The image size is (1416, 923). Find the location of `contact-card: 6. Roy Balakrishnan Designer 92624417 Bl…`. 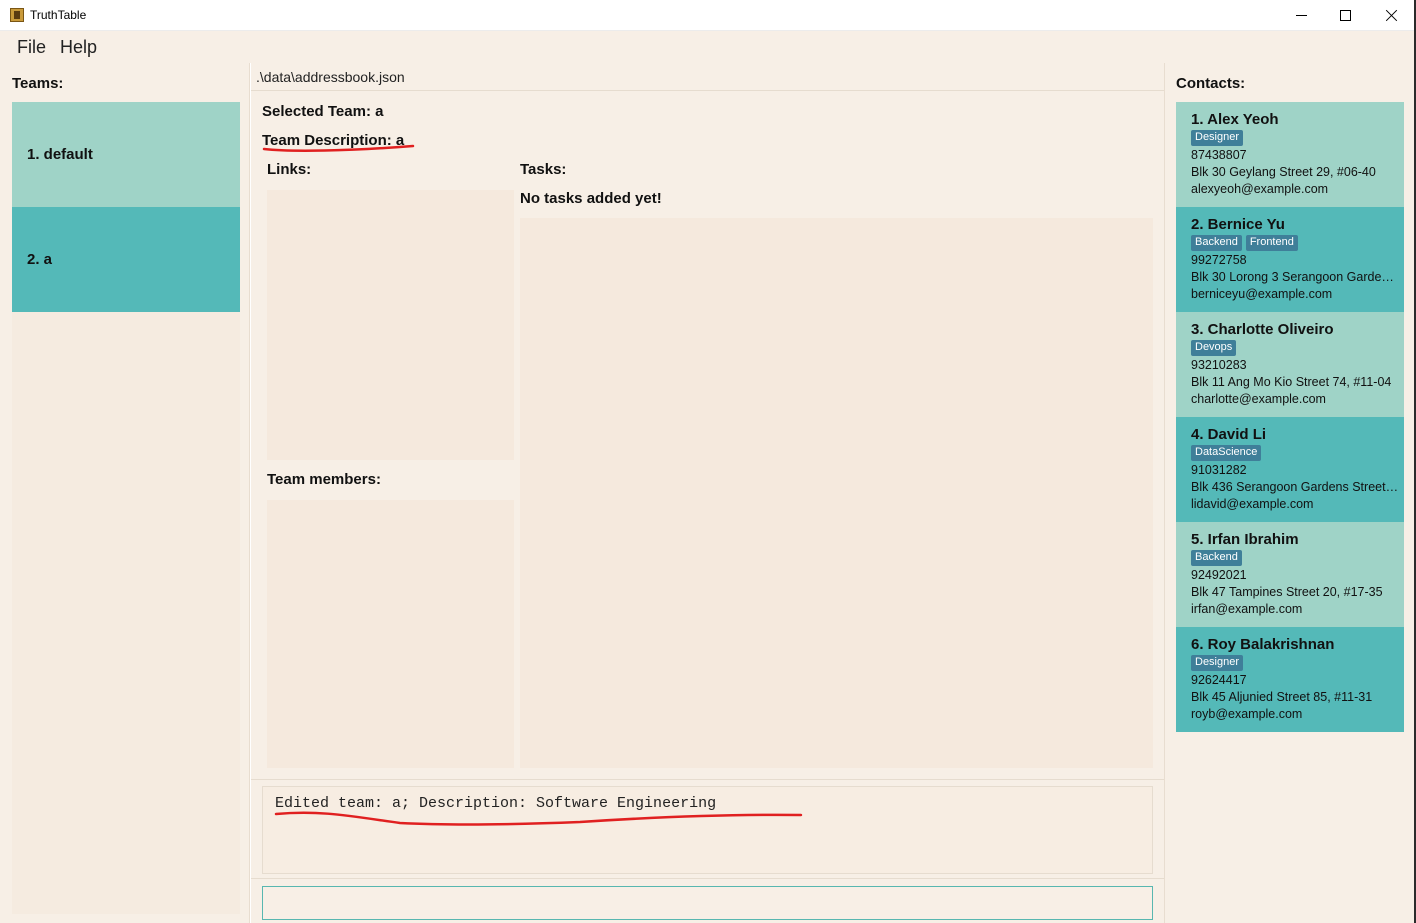

contact-card: 6. Roy Balakrishnan Designer 92624417 Bl… is located at coordinates (1290, 679).